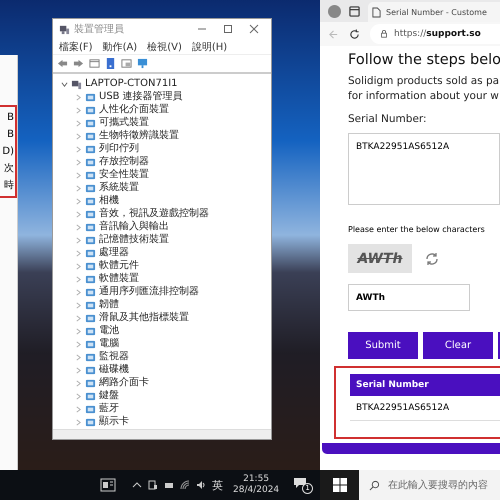  I want to click on tree-item: 處理器, so click(114, 253).